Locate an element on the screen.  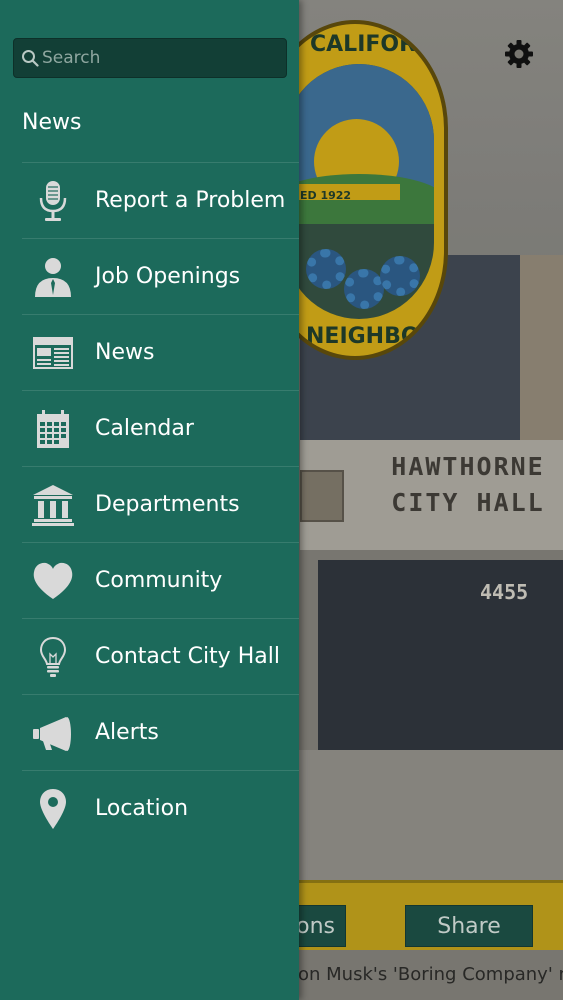
menu-item-community: Community is located at coordinates (160, 580).